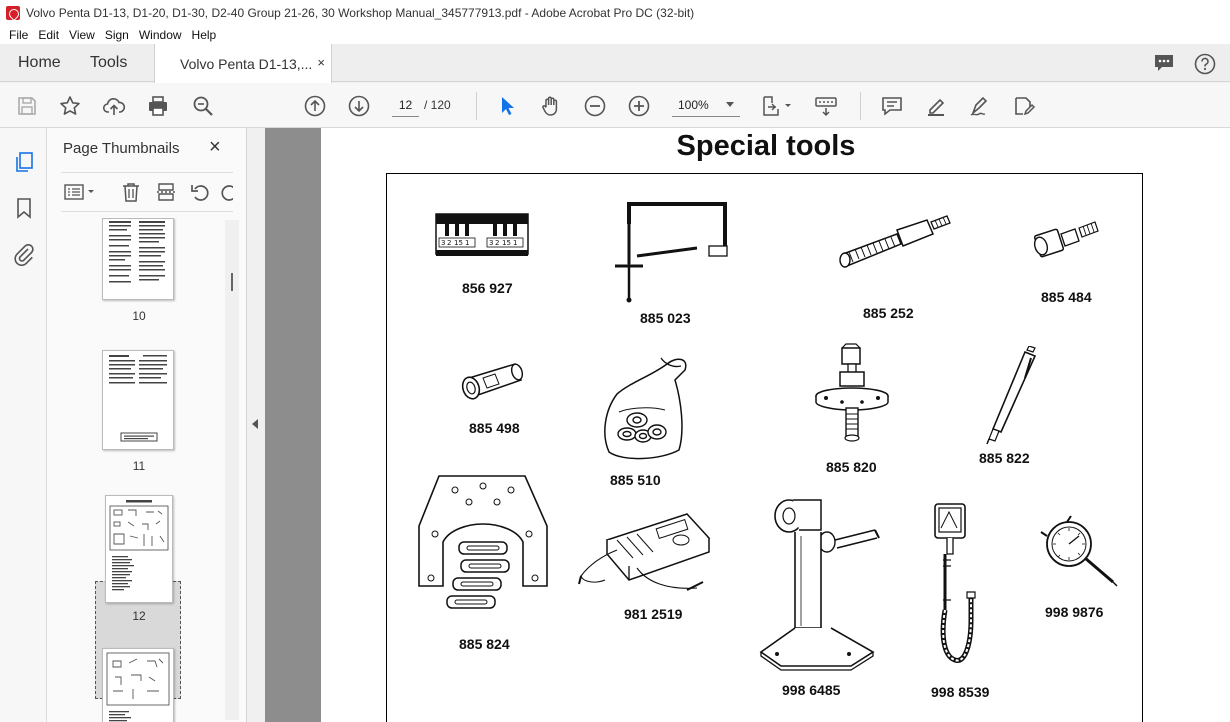 This screenshot has width=1230, height=722. Describe the element at coordinates (635, 480) in the screenshot. I see `tool-number: 885 510` at that location.